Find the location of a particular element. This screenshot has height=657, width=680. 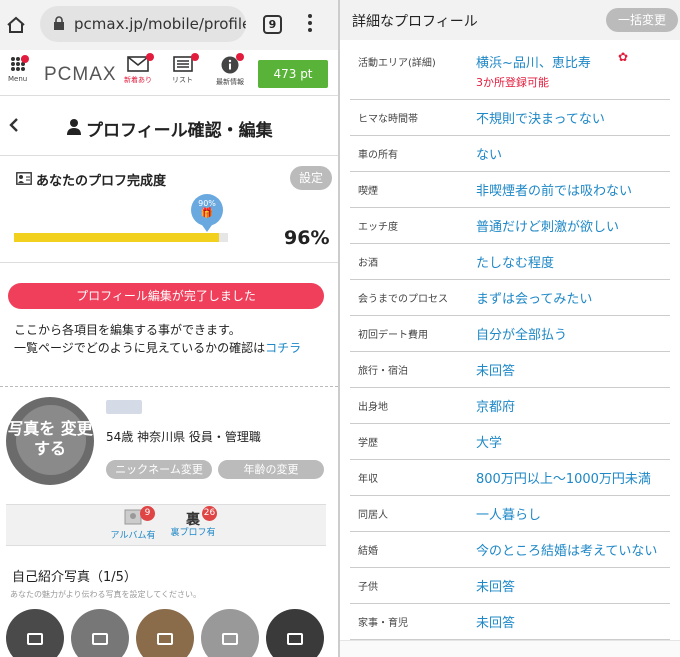

detail-row: お酒 たしなむ程度 is located at coordinates (510, 262).